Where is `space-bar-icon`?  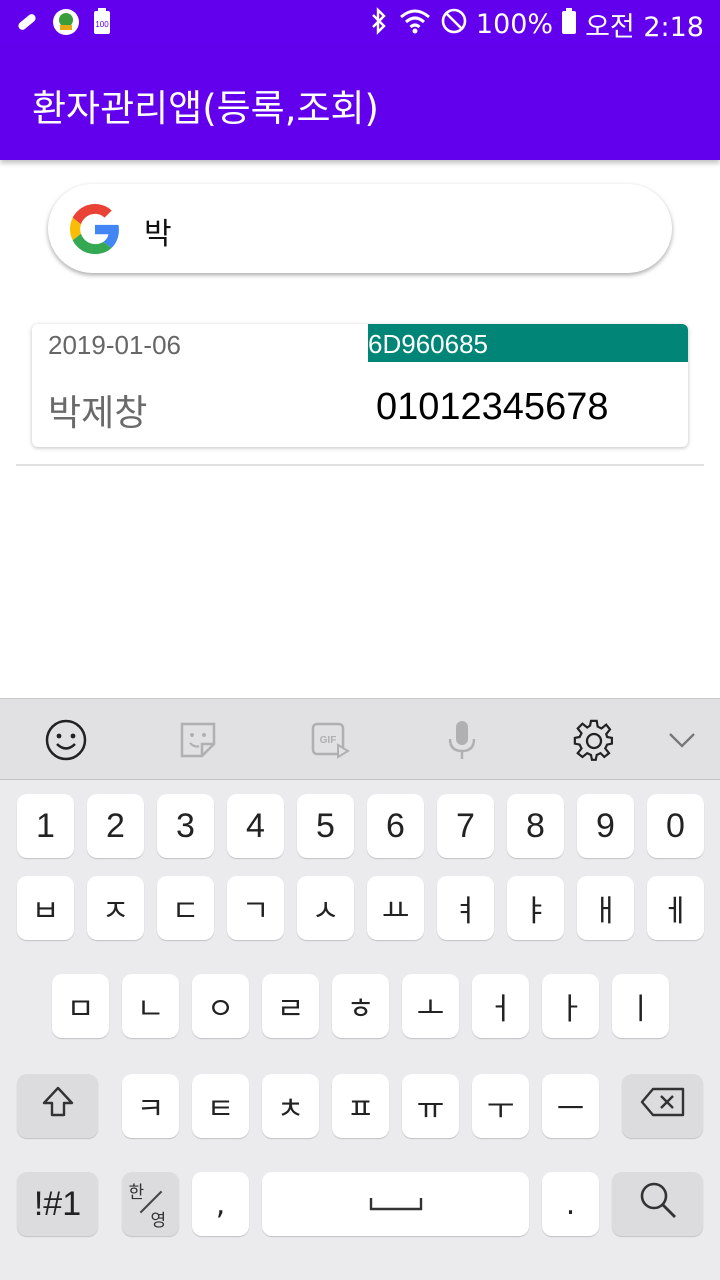
space-bar-icon is located at coordinates (396, 1204).